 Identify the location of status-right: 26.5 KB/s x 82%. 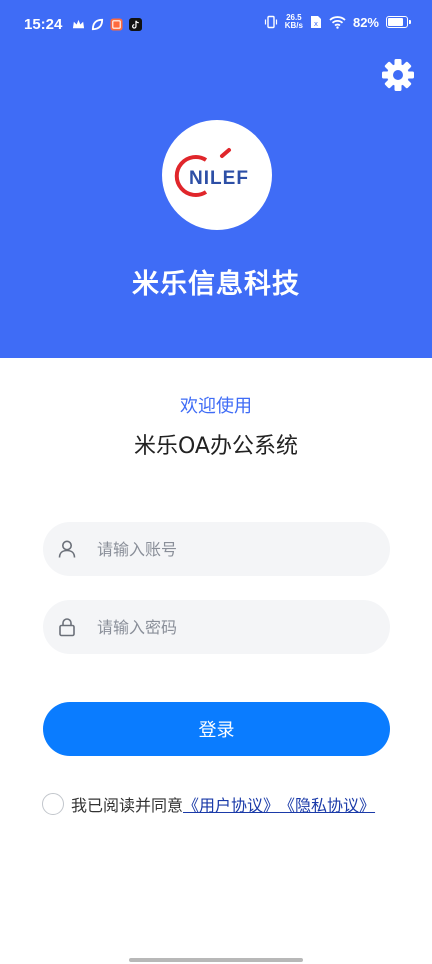
(337, 22).